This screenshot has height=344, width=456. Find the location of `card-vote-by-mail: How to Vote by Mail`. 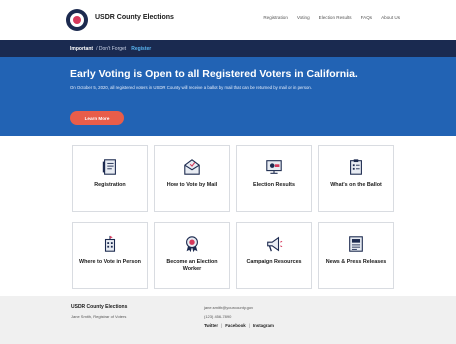

card-vote-by-mail: How to Vote by Mail is located at coordinates (192, 178).